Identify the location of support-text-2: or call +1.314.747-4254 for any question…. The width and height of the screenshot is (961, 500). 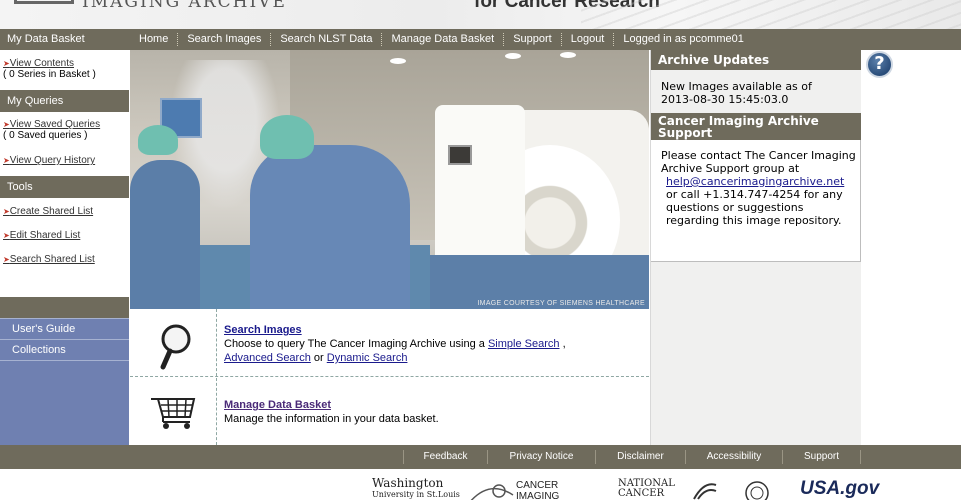
(754, 207).